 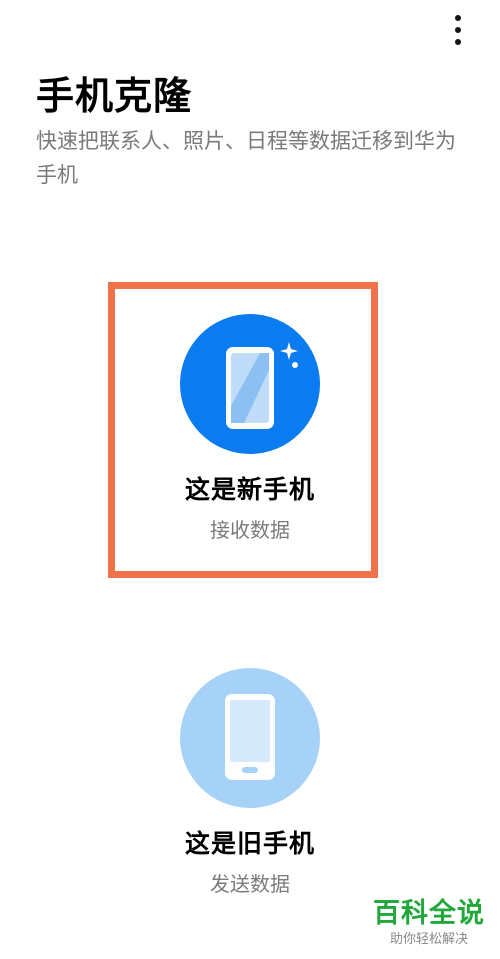 I want to click on old-phone-title: 这是旧手机, so click(x=249, y=843).